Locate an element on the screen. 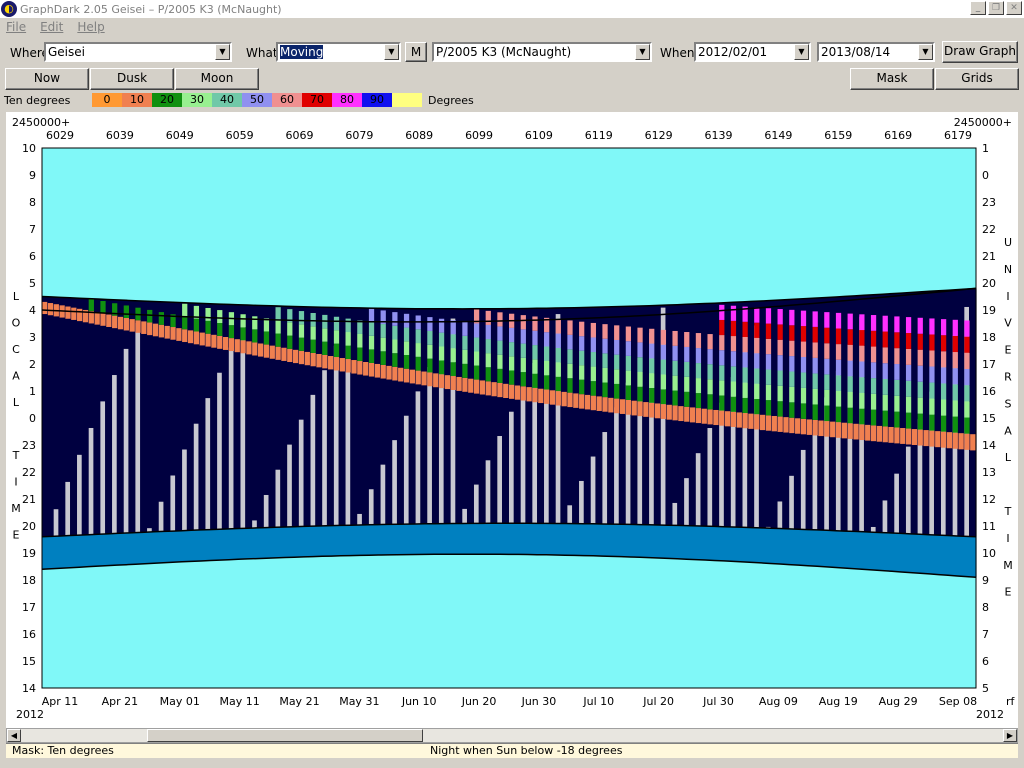 The image size is (1024, 768). menu-help: Help is located at coordinates (90, 27).